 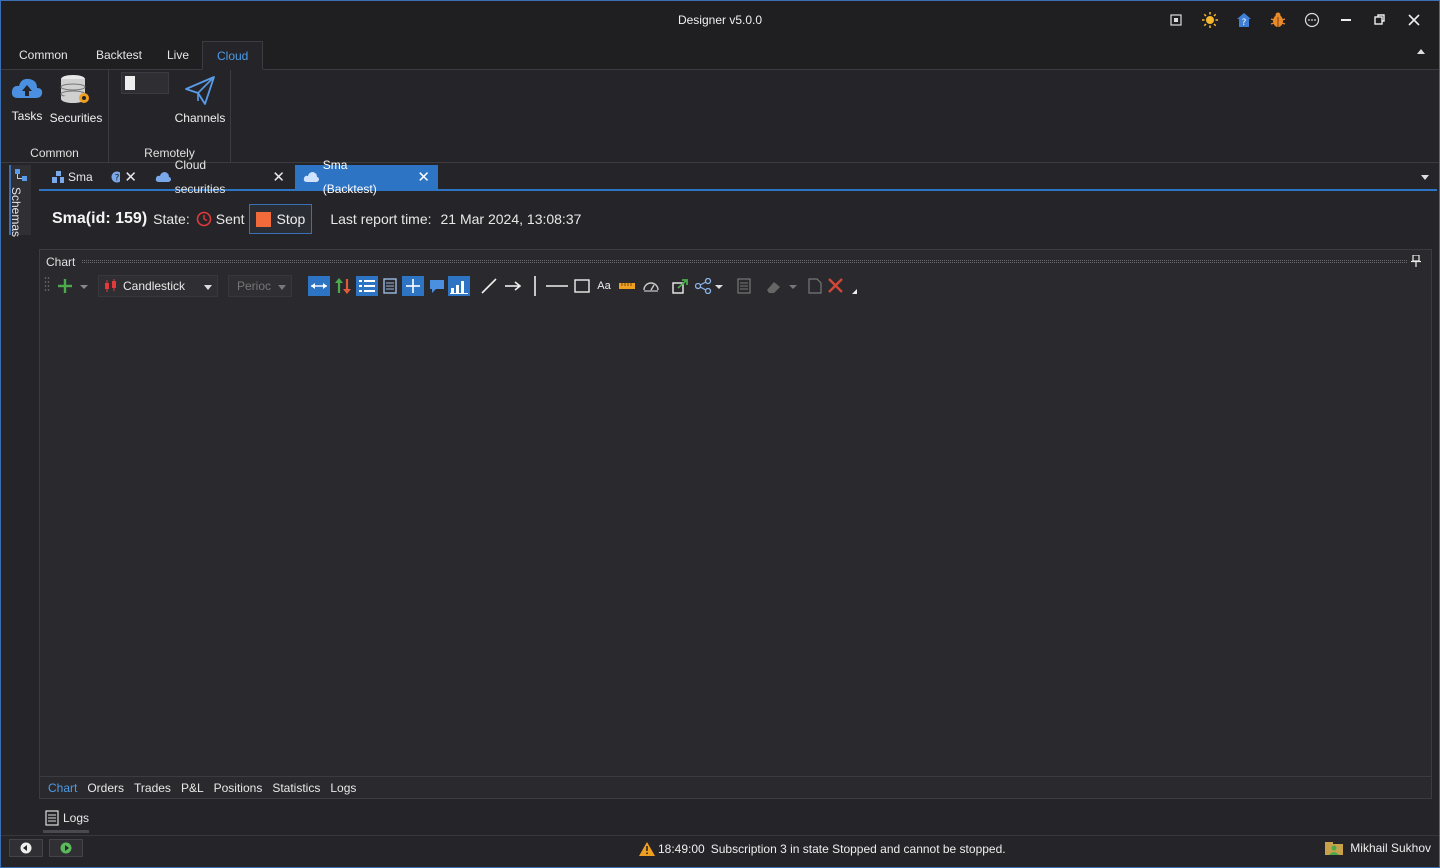 I want to click on chart-type-select: Candlestick, so click(x=158, y=286).